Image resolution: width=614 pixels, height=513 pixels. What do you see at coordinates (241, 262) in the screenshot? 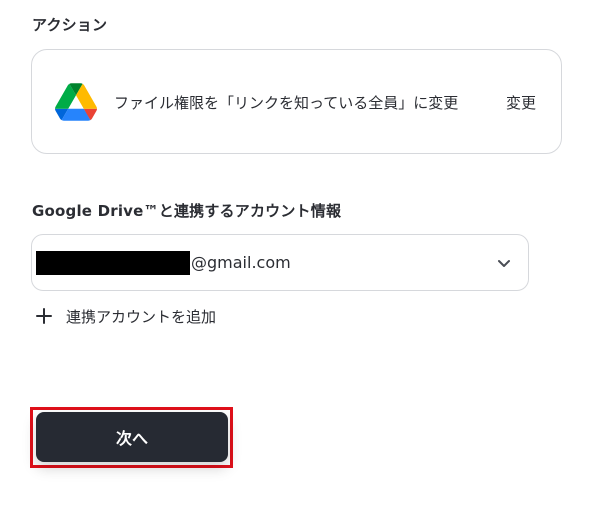
I see `email-domain: @gmail.com` at bounding box center [241, 262].